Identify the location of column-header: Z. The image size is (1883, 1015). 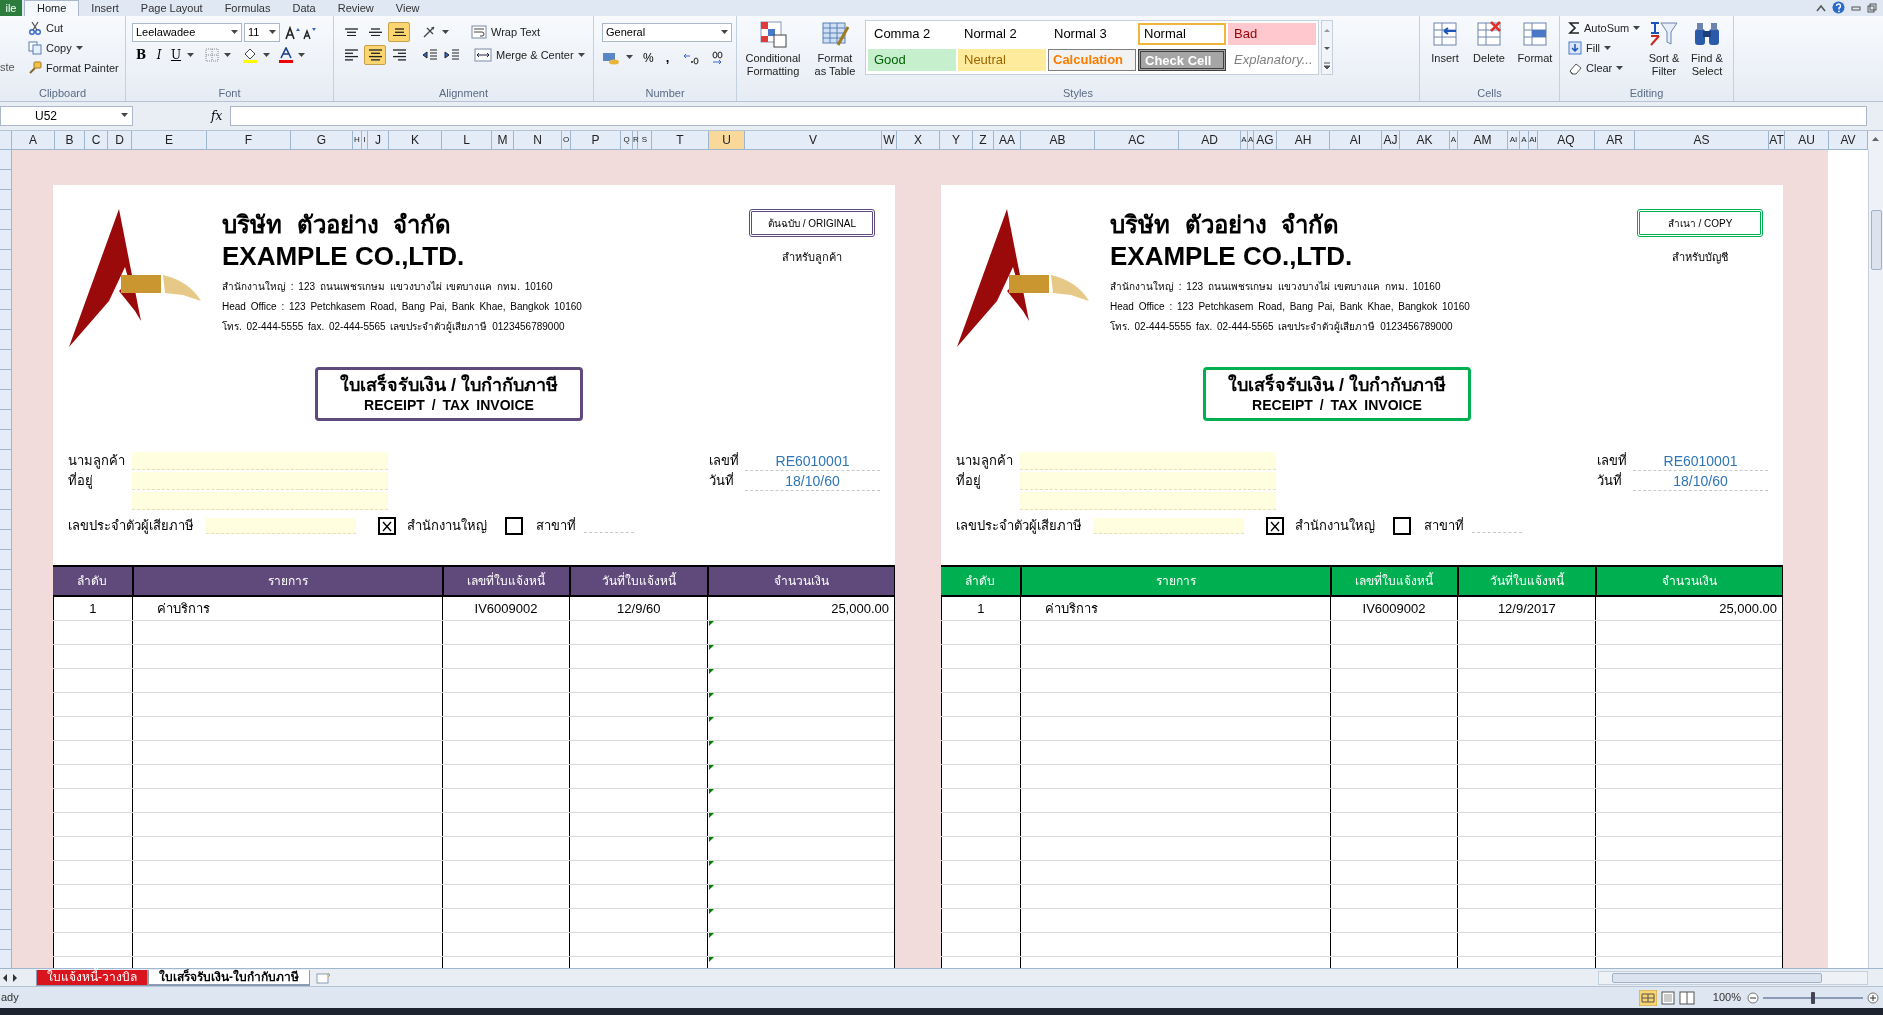
(983, 140).